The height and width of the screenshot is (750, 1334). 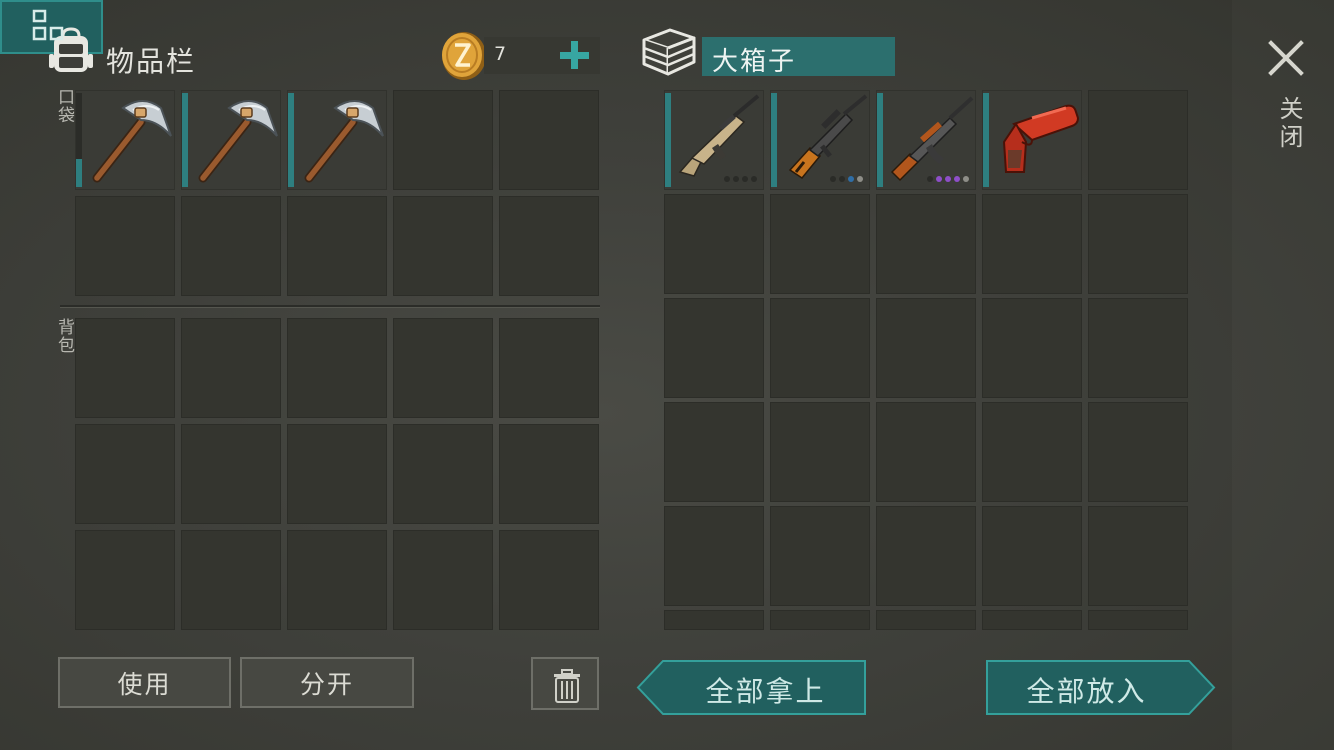 I want to click on put-all-label: 全部放入, so click(x=1086, y=691).